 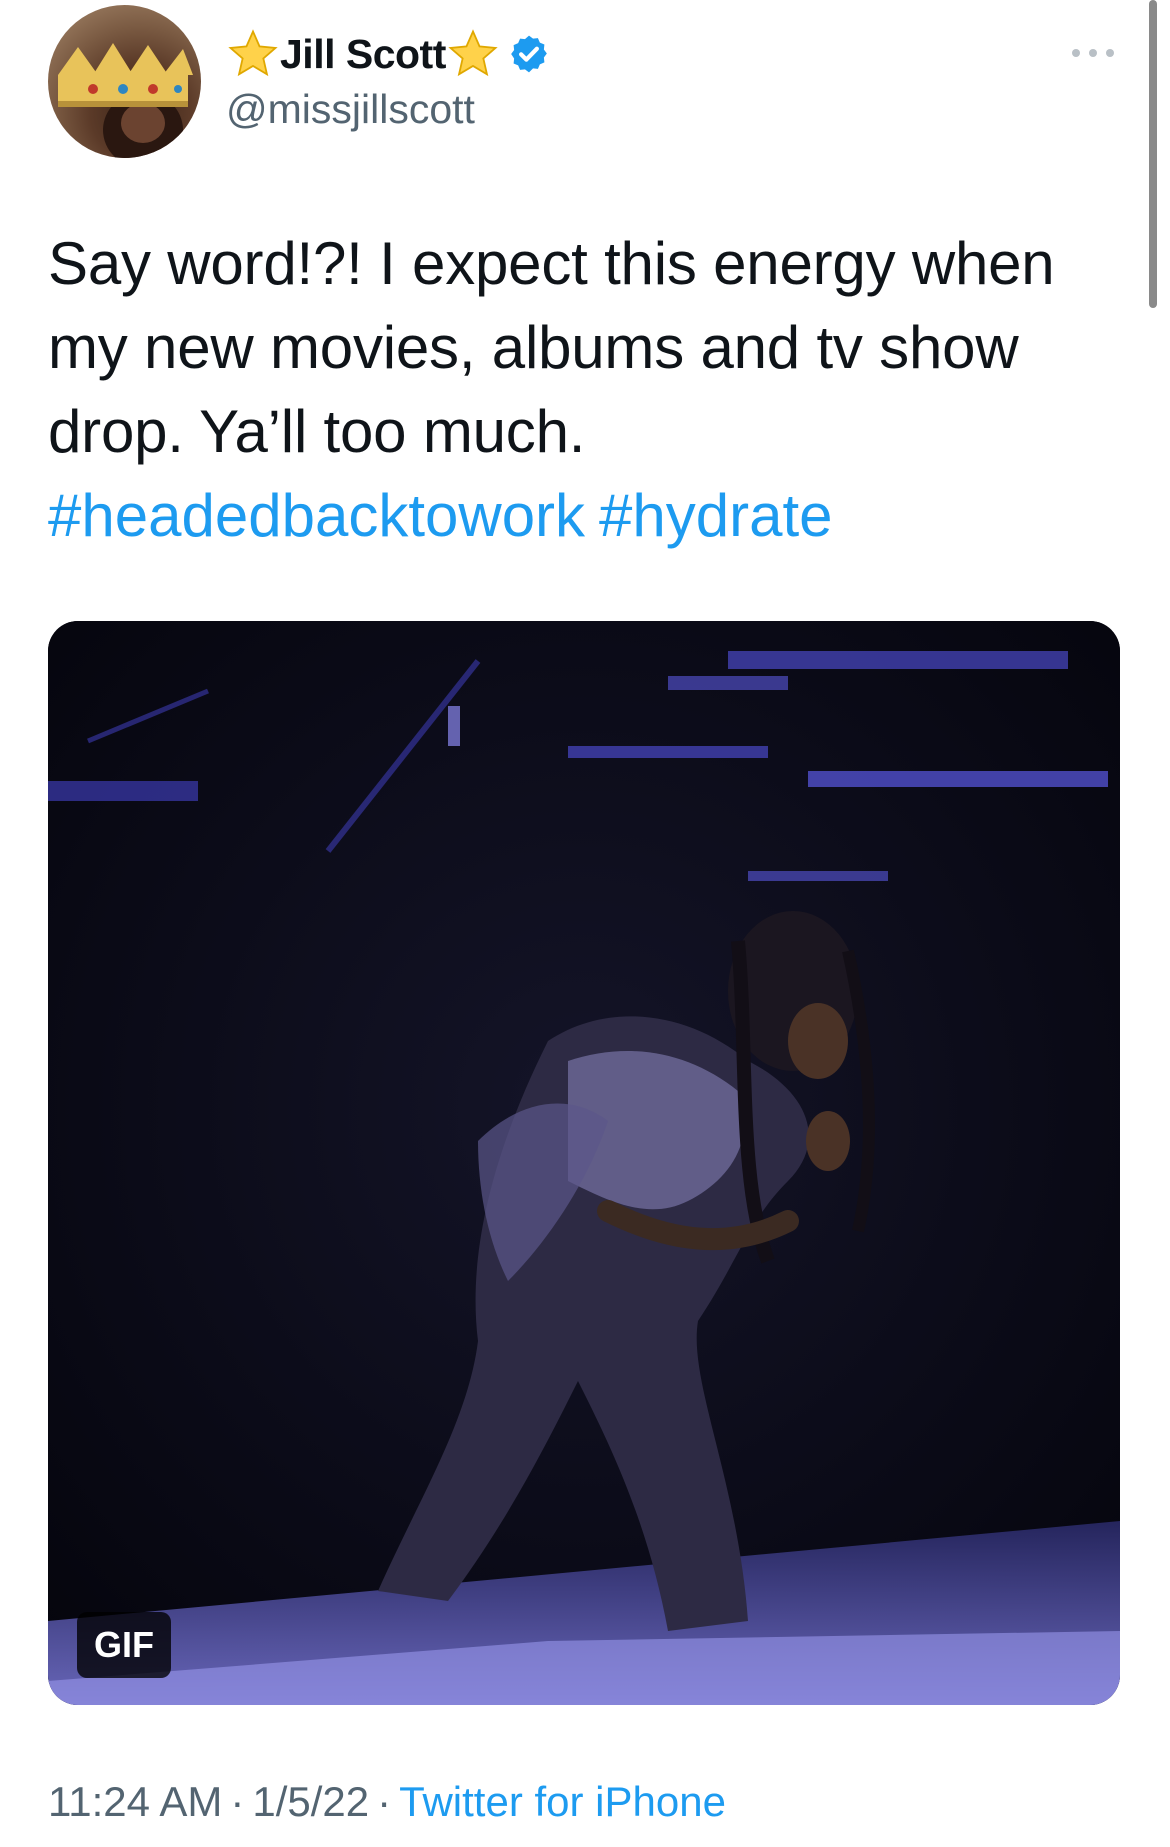 What do you see at coordinates (529, 54) in the screenshot?
I see `verified-badge-icon` at bounding box center [529, 54].